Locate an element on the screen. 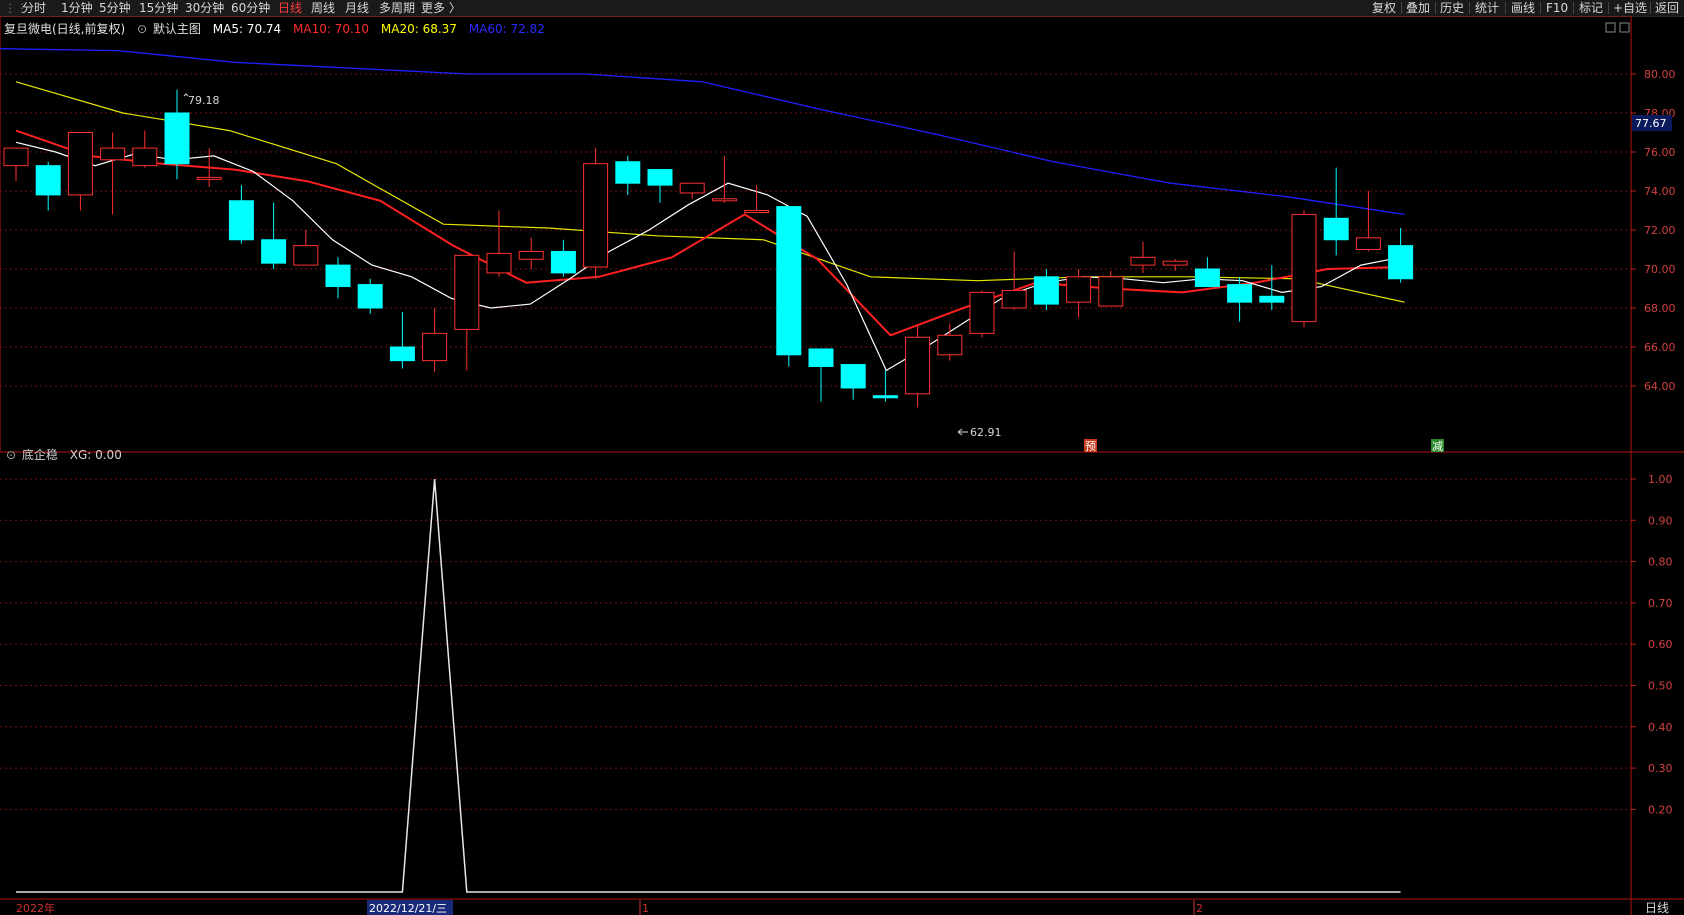  stock-title: 复旦微电(日线,前复权) is located at coordinates (65, 29).